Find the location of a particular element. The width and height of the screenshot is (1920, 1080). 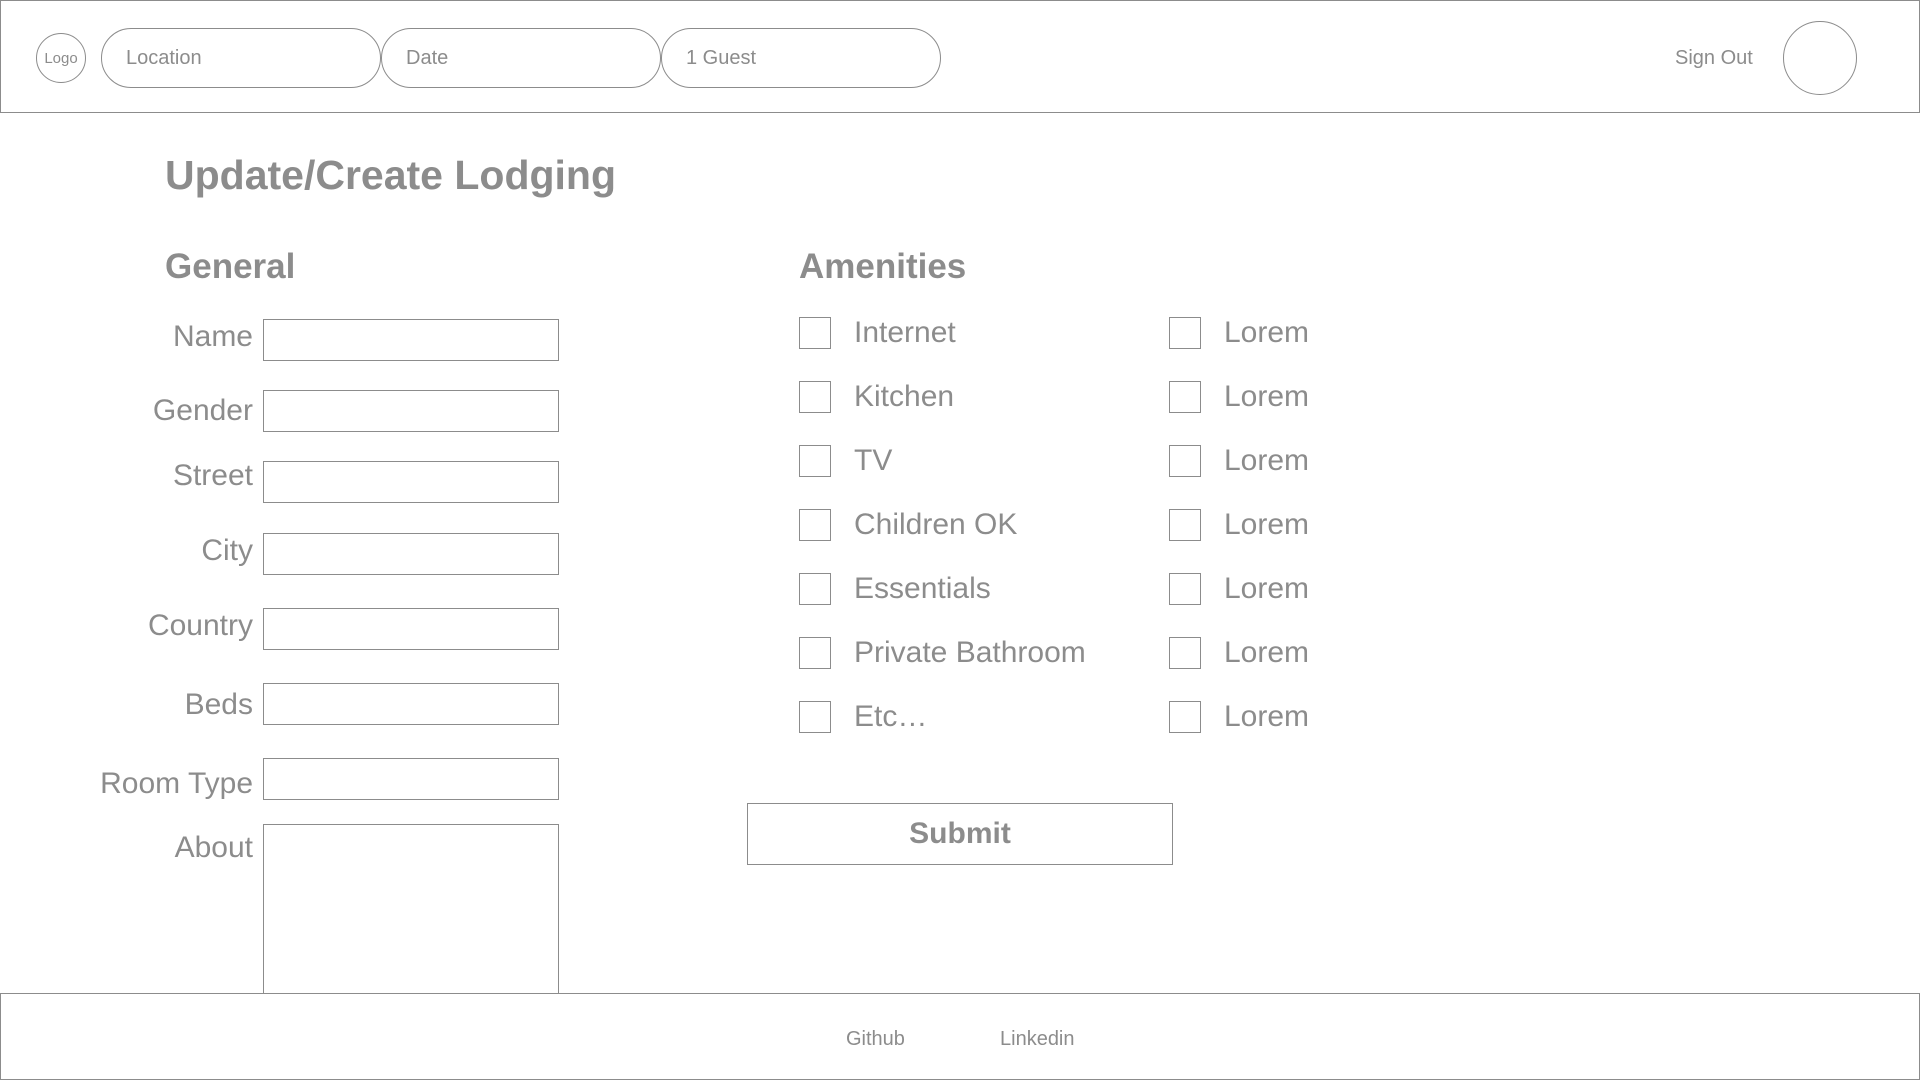

amenity-lorem-6: Lorem is located at coordinates (1239, 653).